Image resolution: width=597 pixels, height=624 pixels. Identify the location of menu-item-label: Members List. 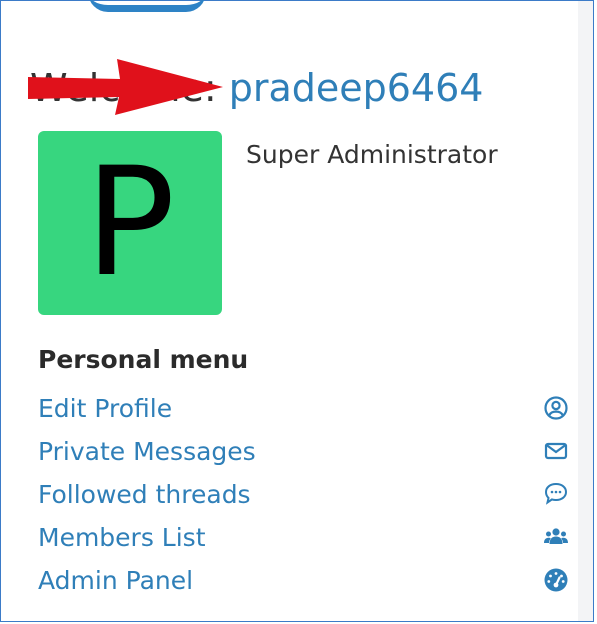
(122, 537).